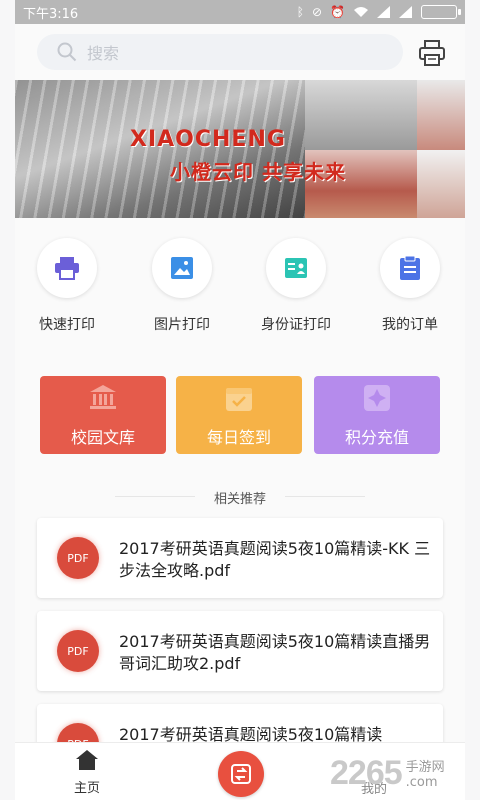  I want to click on quick-print-label: 快速打印, so click(67, 325).